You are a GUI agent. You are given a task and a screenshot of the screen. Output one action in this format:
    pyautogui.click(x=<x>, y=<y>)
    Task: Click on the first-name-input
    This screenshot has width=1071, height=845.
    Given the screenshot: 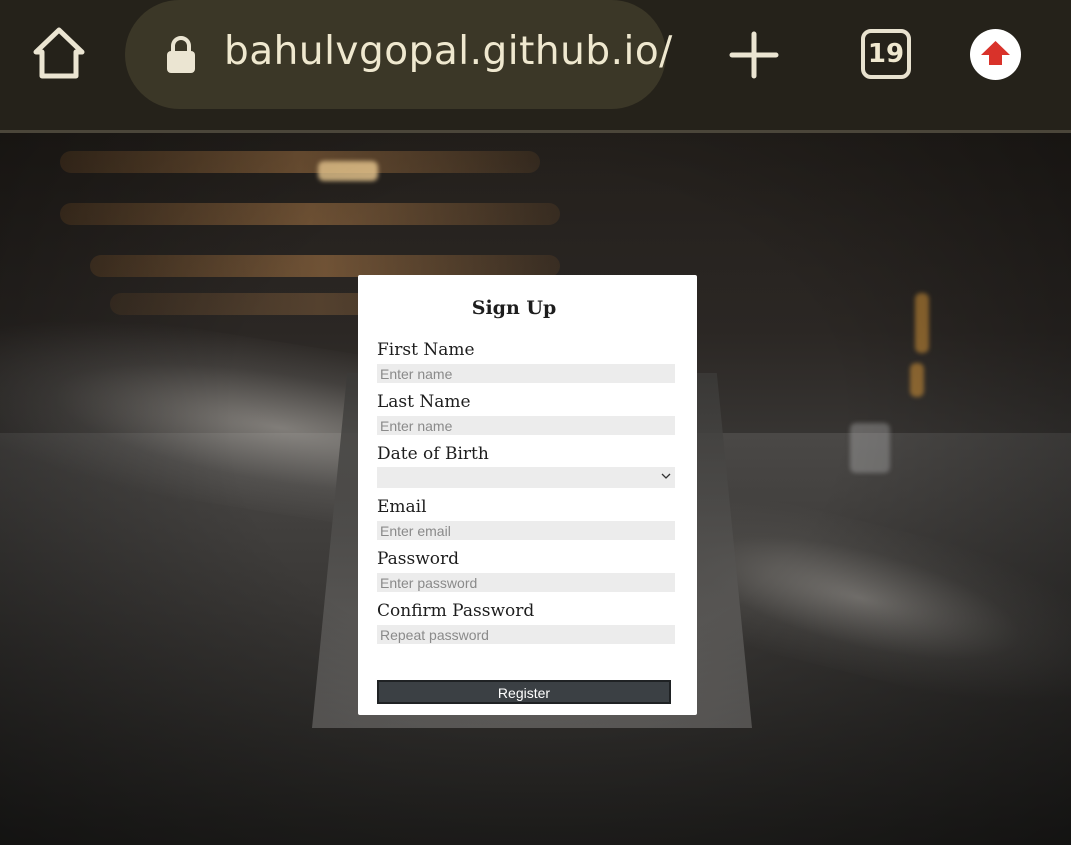 What is the action you would take?
    pyautogui.click(x=526, y=373)
    